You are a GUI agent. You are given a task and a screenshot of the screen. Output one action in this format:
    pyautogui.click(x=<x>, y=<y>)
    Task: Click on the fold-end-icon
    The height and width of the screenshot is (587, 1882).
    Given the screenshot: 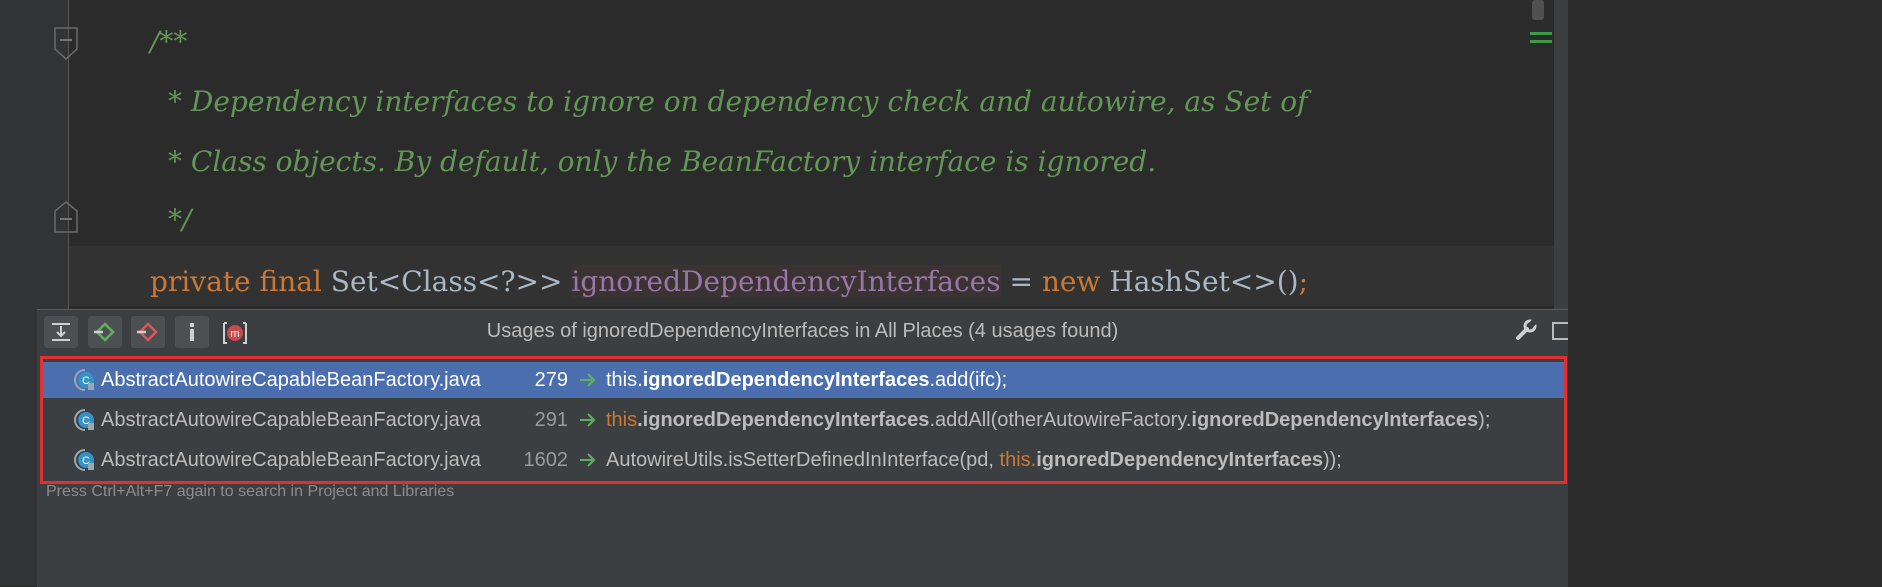 What is the action you would take?
    pyautogui.click(x=66, y=217)
    